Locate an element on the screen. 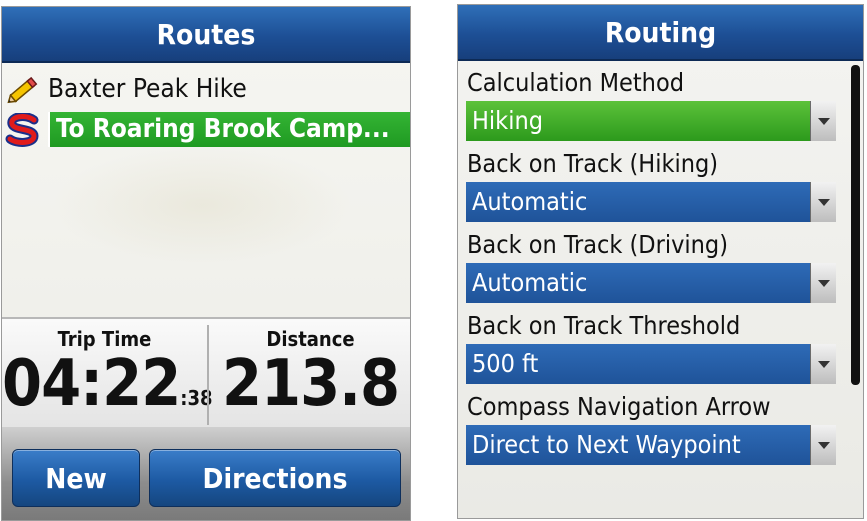  dropdown-value: Hiking is located at coordinates (507, 120).